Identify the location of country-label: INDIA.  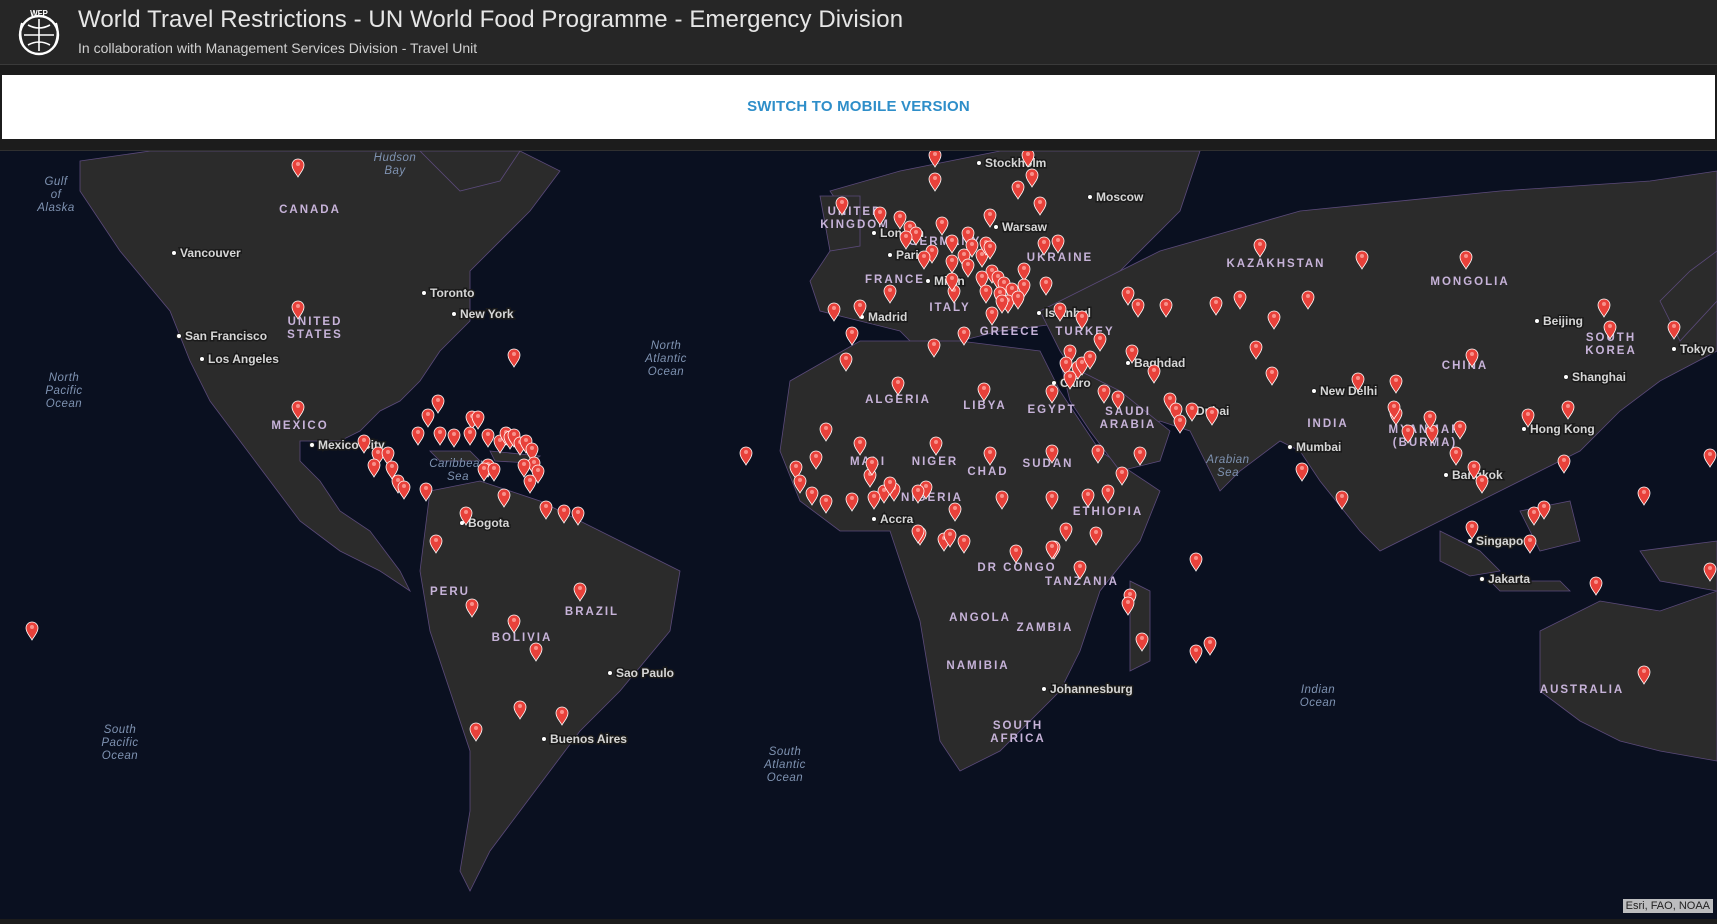
(1327, 424).